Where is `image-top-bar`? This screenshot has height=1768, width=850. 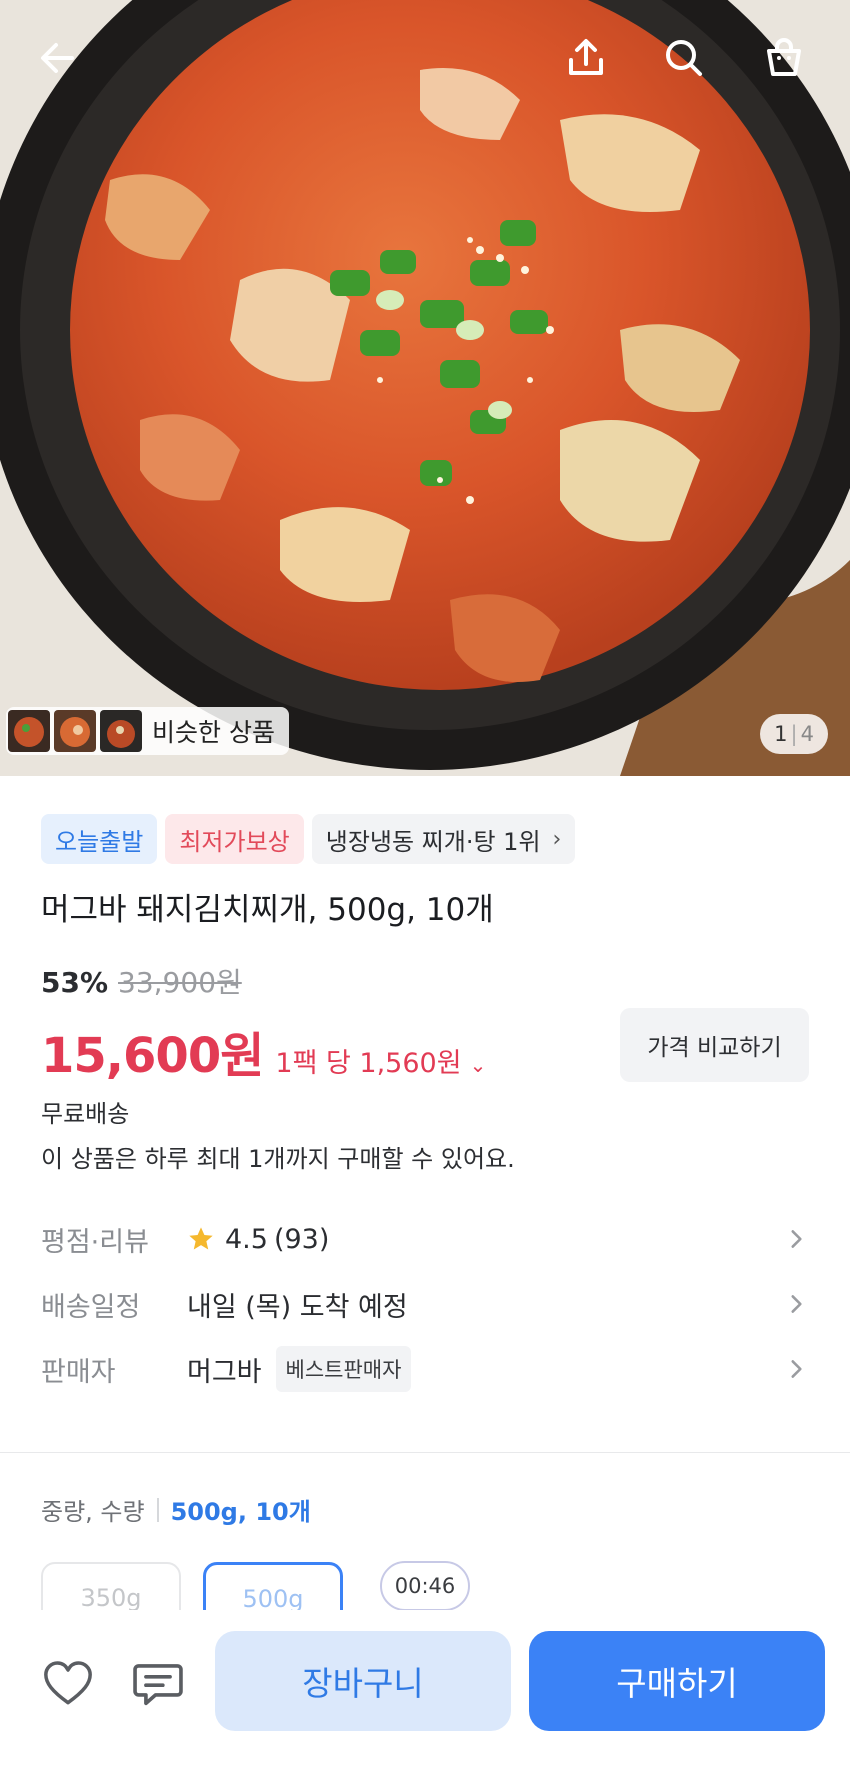
image-top-bar is located at coordinates (425, 60).